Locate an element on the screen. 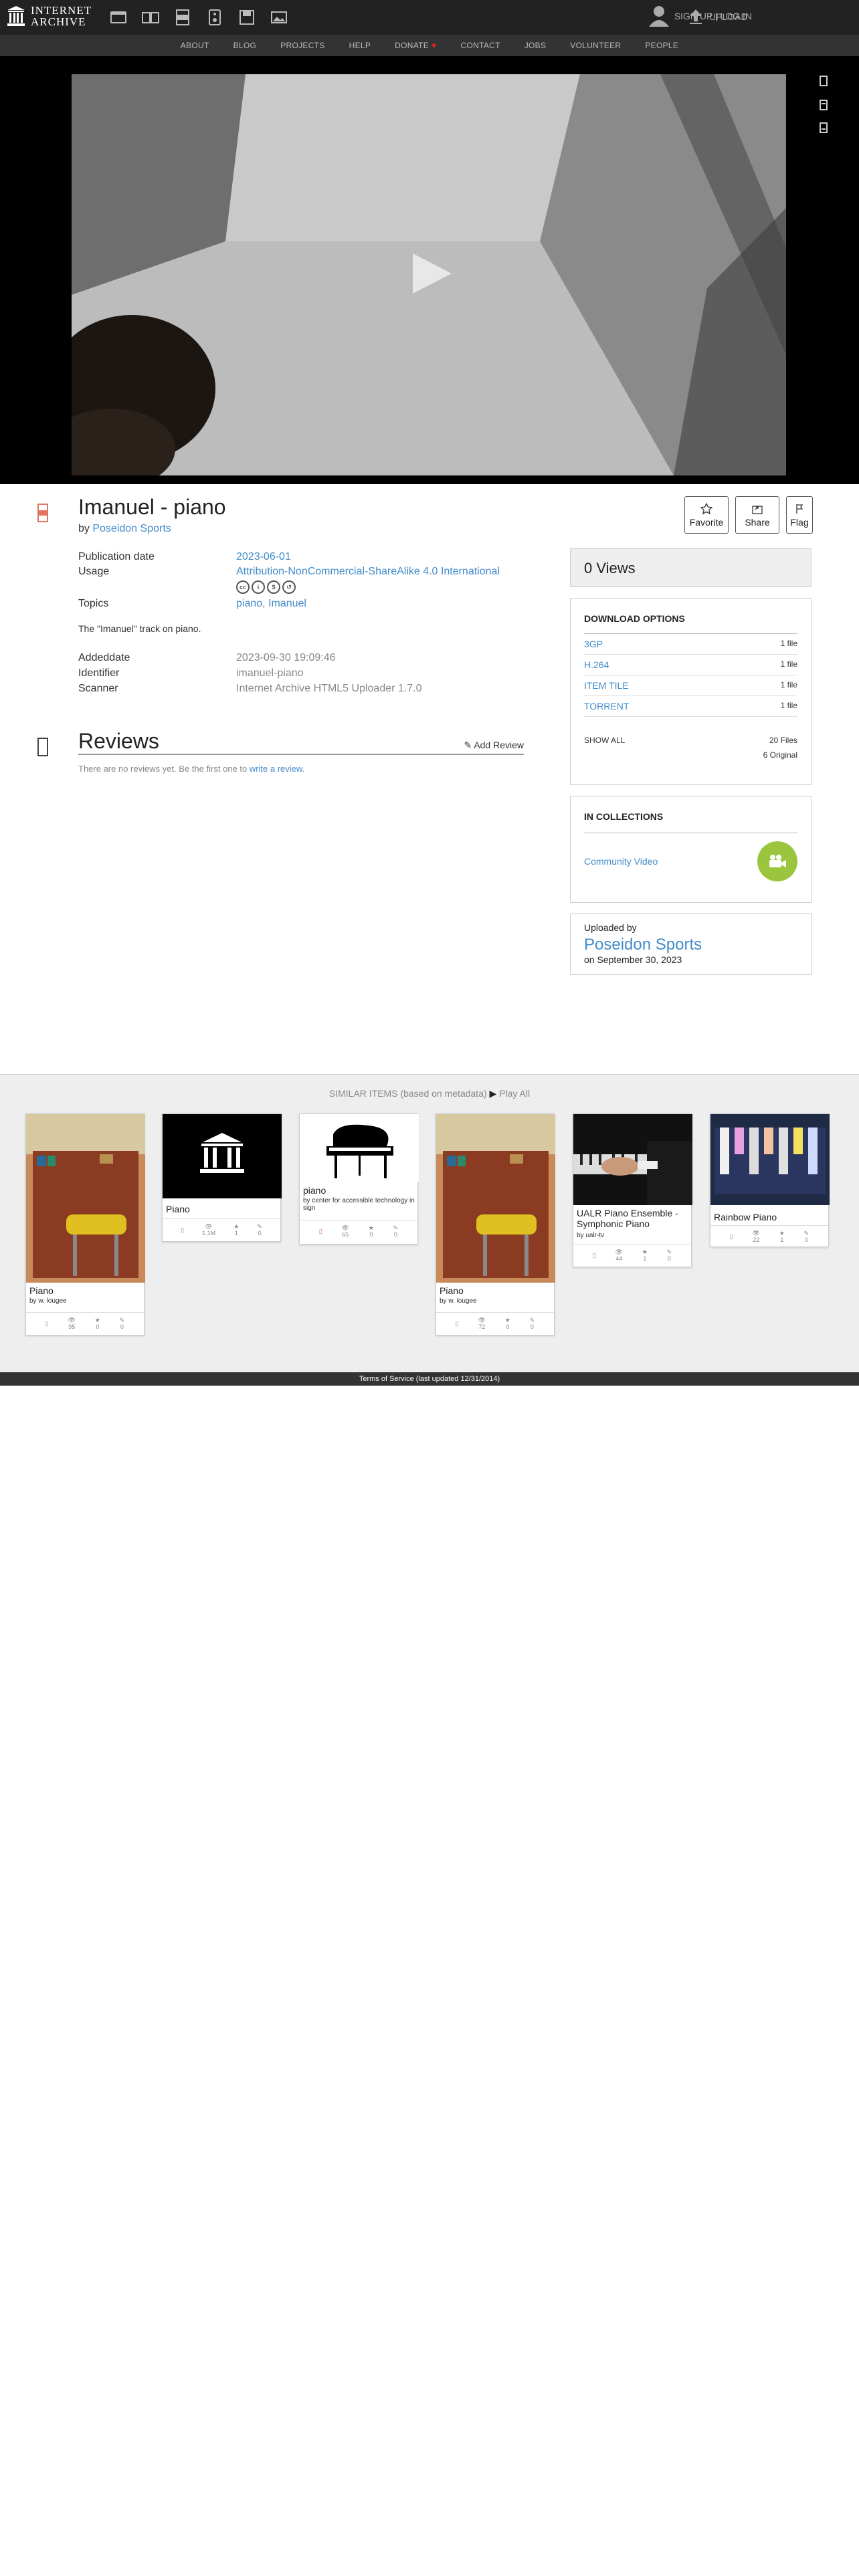  tile-reviews-count: 0 is located at coordinates (806, 1239).